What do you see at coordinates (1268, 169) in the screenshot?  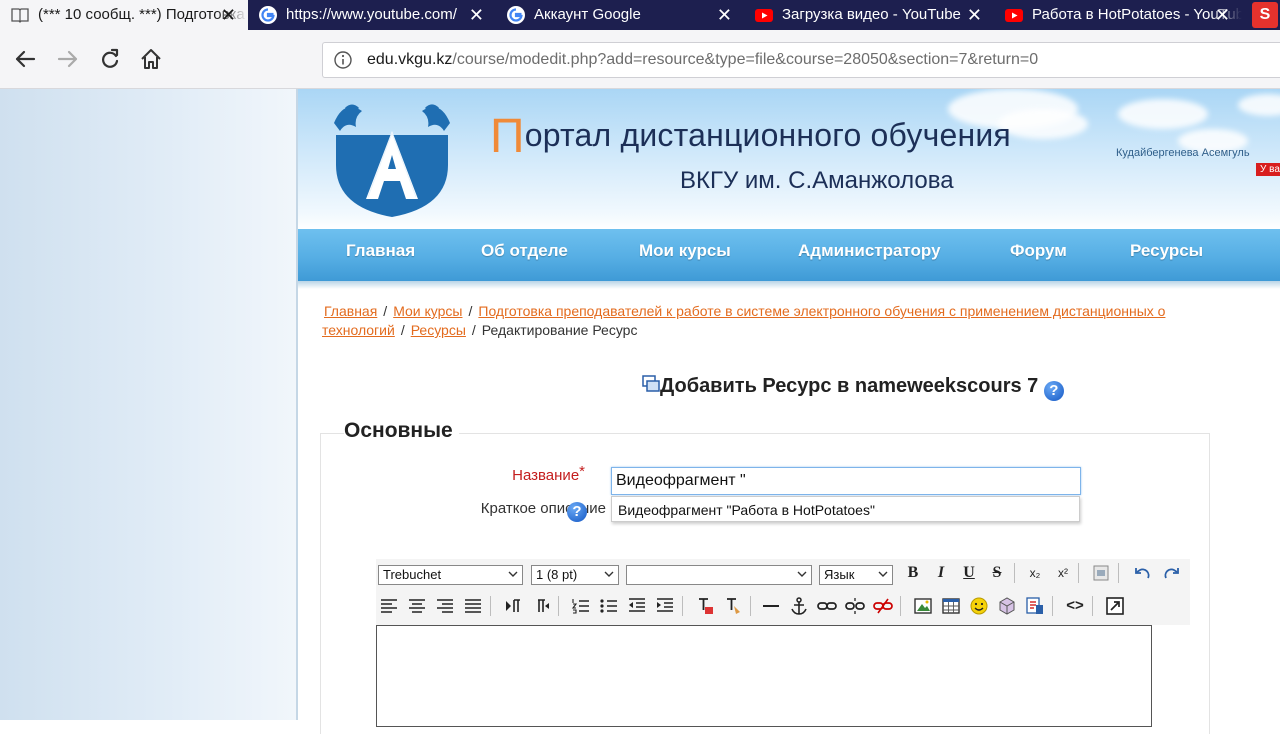 I see `user-badge: У вас` at bounding box center [1268, 169].